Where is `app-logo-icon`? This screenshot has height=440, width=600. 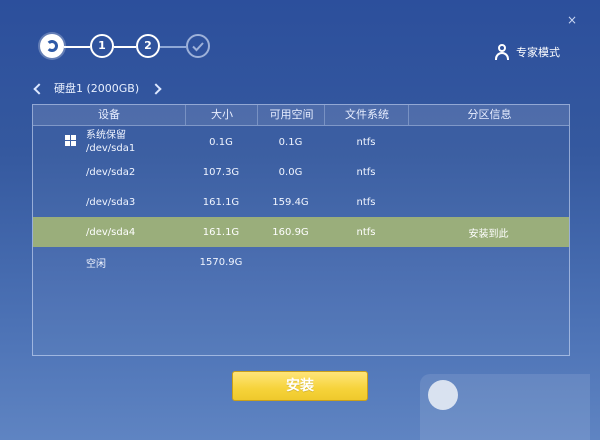
app-logo-icon is located at coordinates (52, 46).